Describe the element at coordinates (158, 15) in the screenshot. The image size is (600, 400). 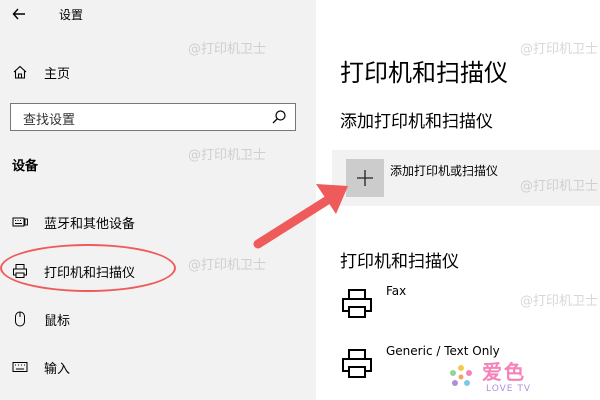
I see `title-bar: 设置` at that location.